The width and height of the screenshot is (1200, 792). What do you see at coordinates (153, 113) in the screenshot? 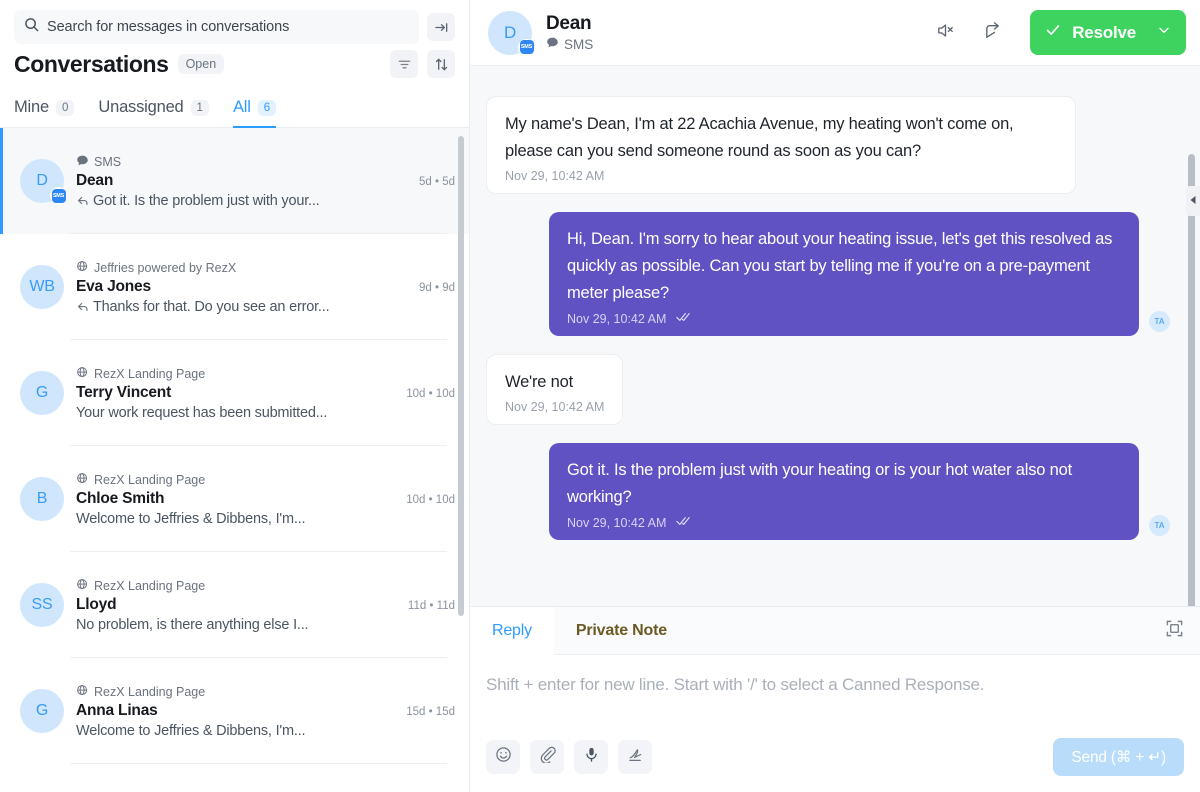
I see `tab-unassigned: Unassigned 1` at bounding box center [153, 113].